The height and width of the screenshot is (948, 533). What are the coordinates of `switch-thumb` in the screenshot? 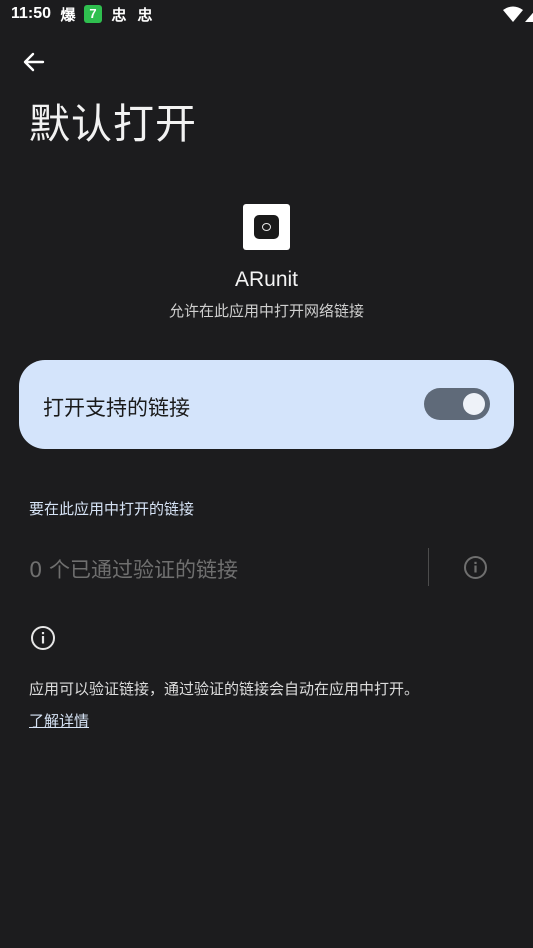 It's located at (474, 404).